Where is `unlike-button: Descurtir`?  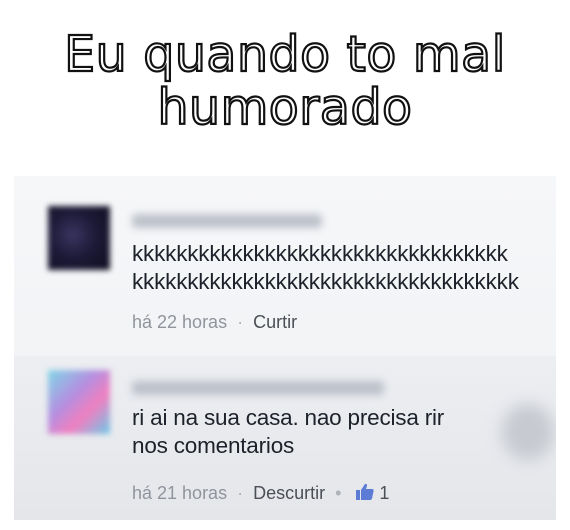 unlike-button: Descurtir is located at coordinates (289, 493).